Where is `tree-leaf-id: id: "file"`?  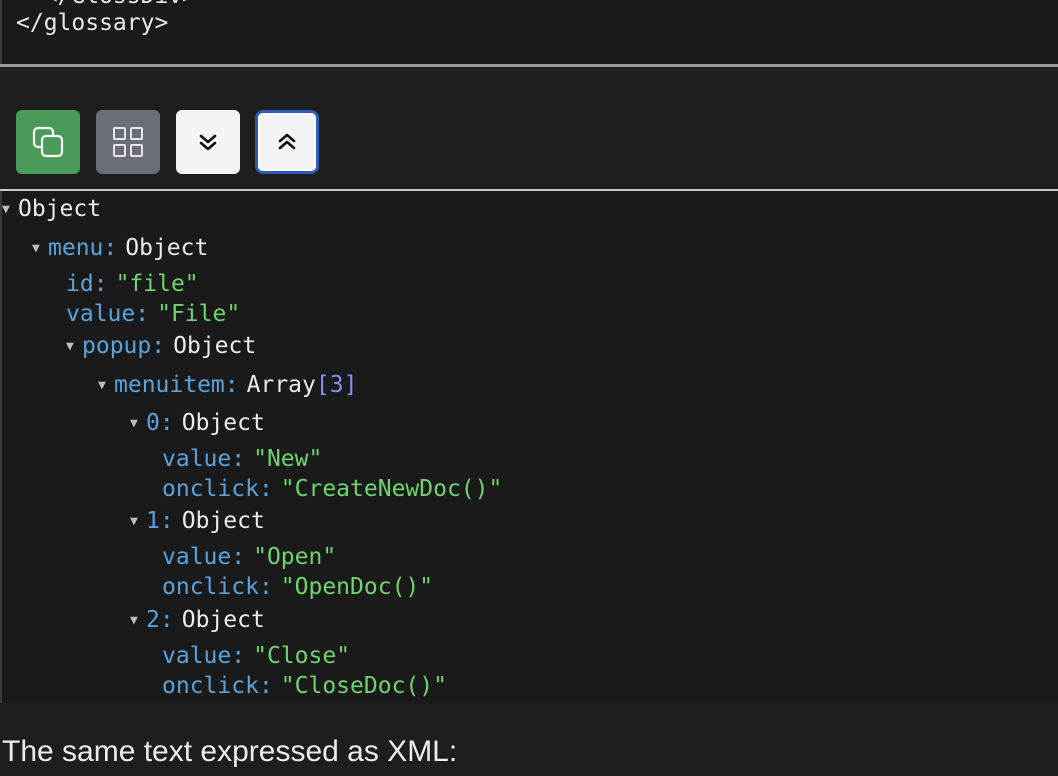
tree-leaf-id: id: "file" is located at coordinates (132, 284).